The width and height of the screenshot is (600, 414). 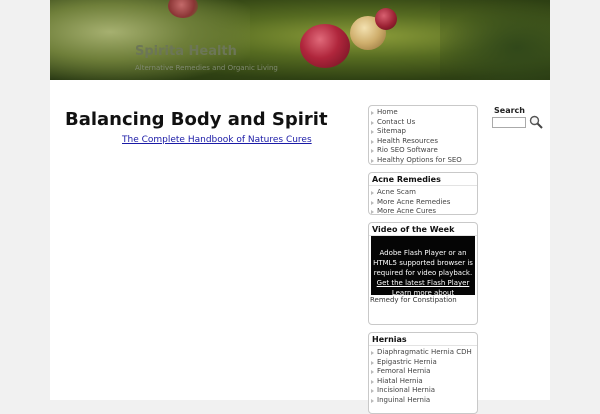 I want to click on search-label: Search, so click(x=509, y=110).